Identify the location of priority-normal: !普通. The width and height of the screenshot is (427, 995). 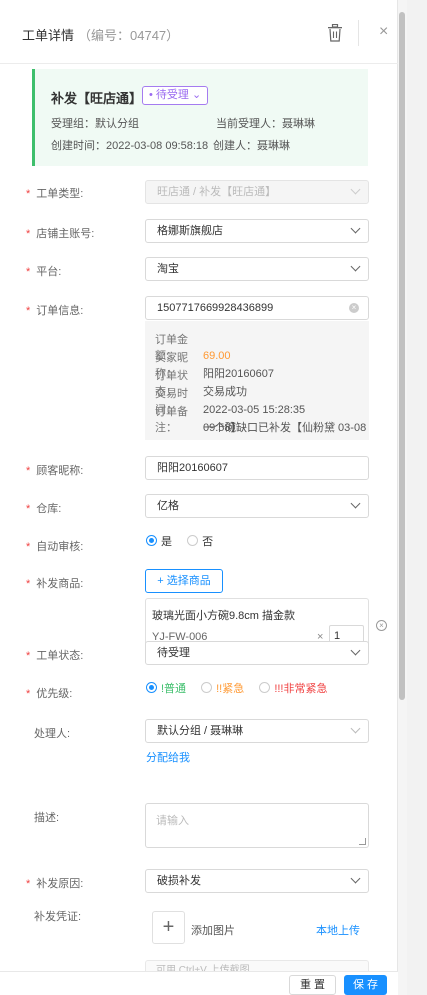
(166, 688).